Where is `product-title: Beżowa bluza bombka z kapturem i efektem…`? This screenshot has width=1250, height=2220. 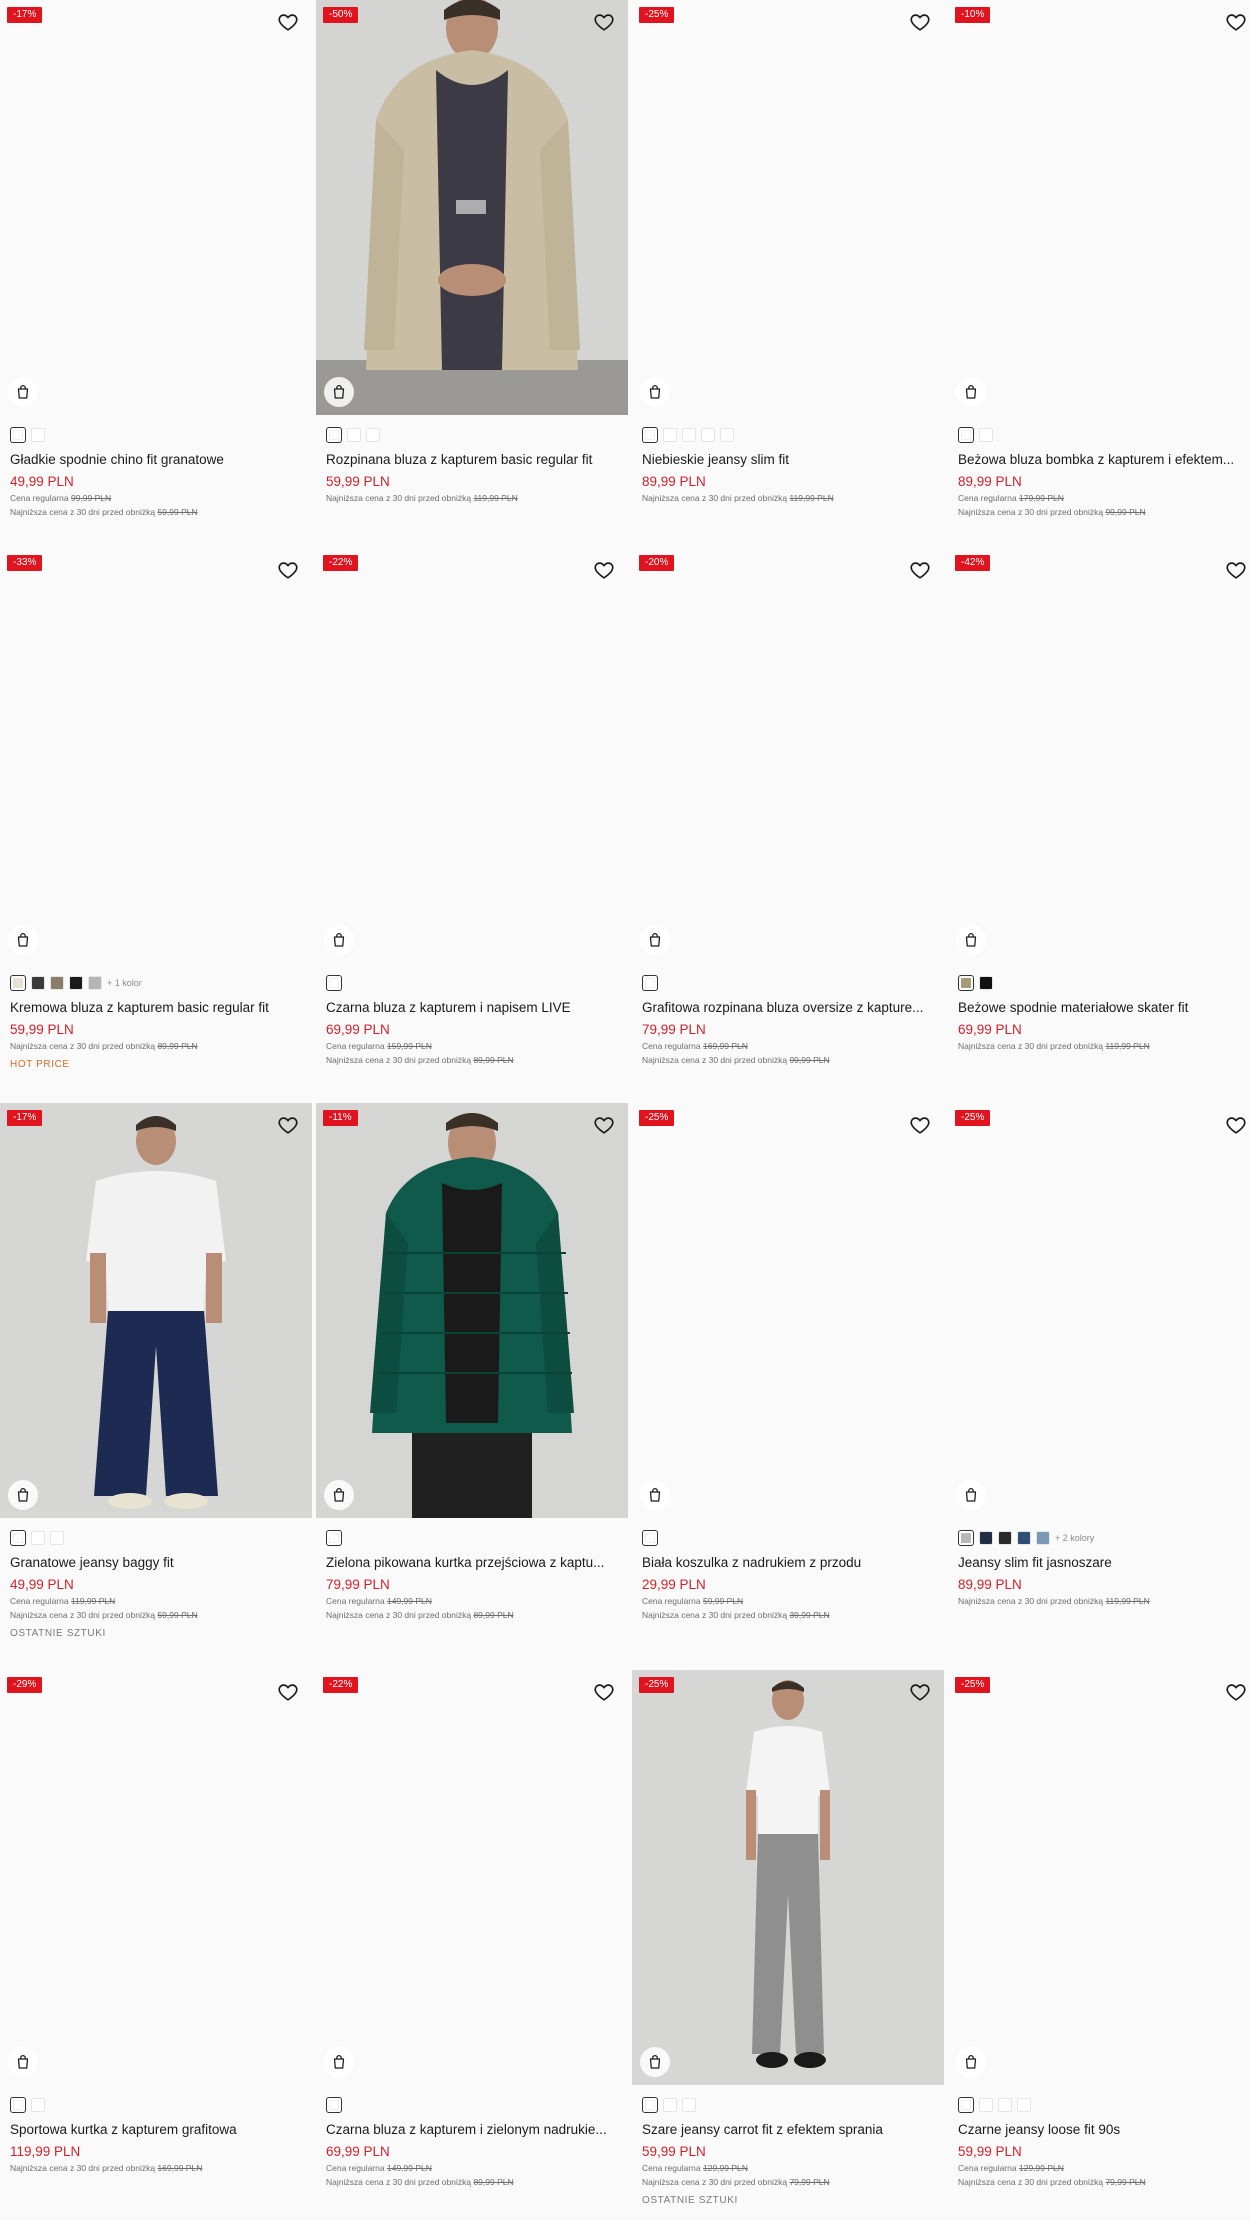 product-title: Beżowa bluza bombka z kapturem i efektem… is located at coordinates (1104, 460).